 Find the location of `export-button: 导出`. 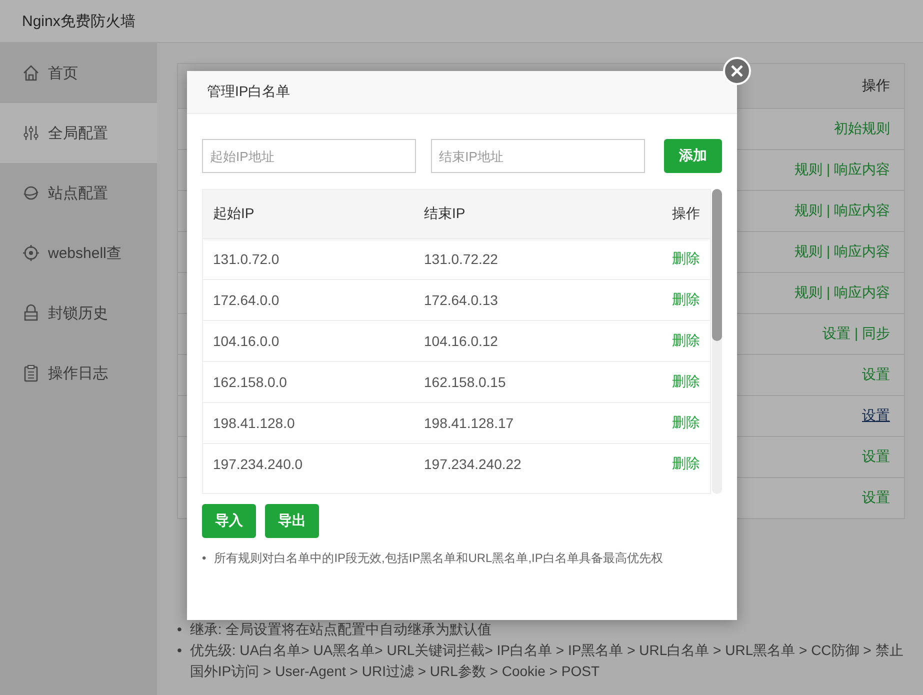

export-button: 导出 is located at coordinates (292, 521).